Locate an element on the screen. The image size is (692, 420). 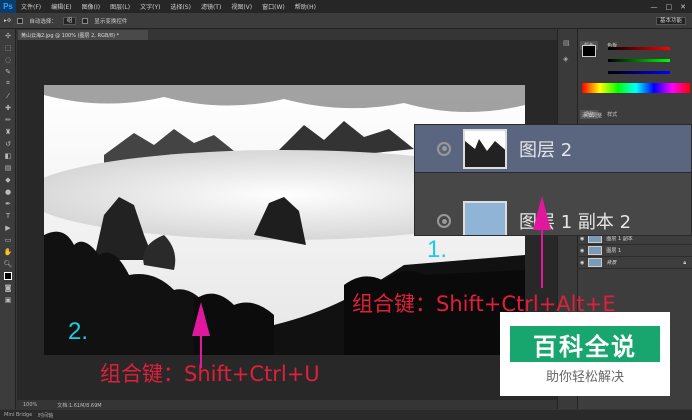
watermark: 百科全说 助你轻松解决 is located at coordinates (585, 354).